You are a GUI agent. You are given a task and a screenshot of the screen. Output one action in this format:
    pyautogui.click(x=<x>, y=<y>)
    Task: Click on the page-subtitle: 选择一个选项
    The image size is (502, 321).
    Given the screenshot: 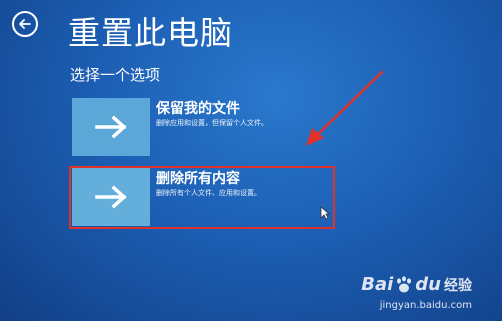 What is the action you would take?
    pyautogui.click(x=115, y=75)
    